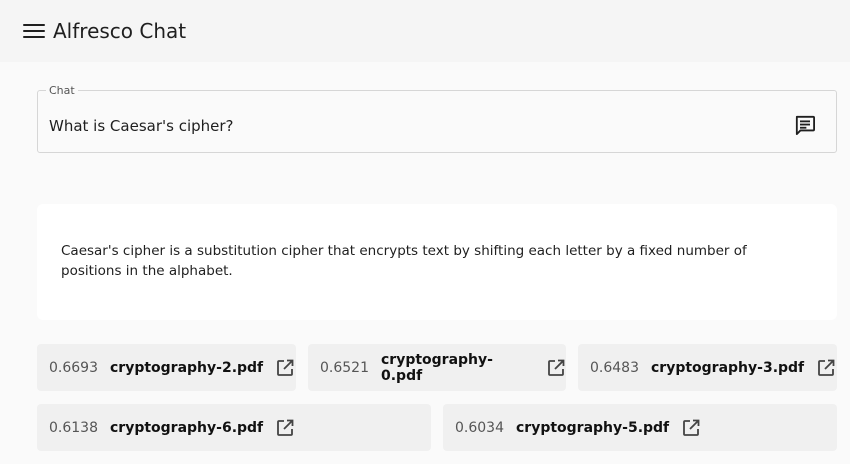 The height and width of the screenshot is (464, 850). I want to click on chat-label: Chat, so click(62, 90).